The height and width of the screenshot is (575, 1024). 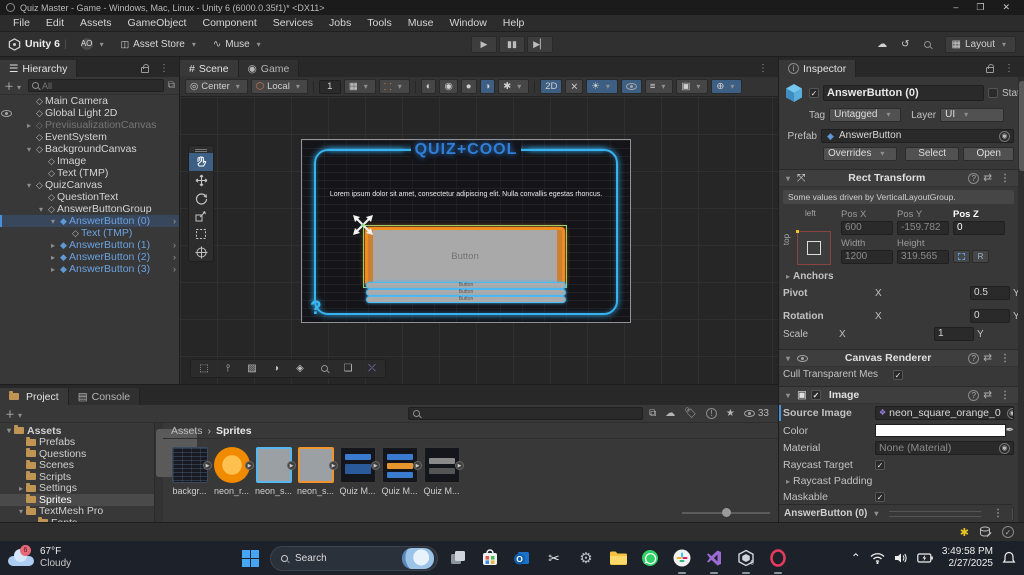 What do you see at coordinates (898, 358) in the screenshot?
I see `canvas-renderer-header: ▾ Canvas Renderer ? ⇄ ⋮` at bounding box center [898, 358].